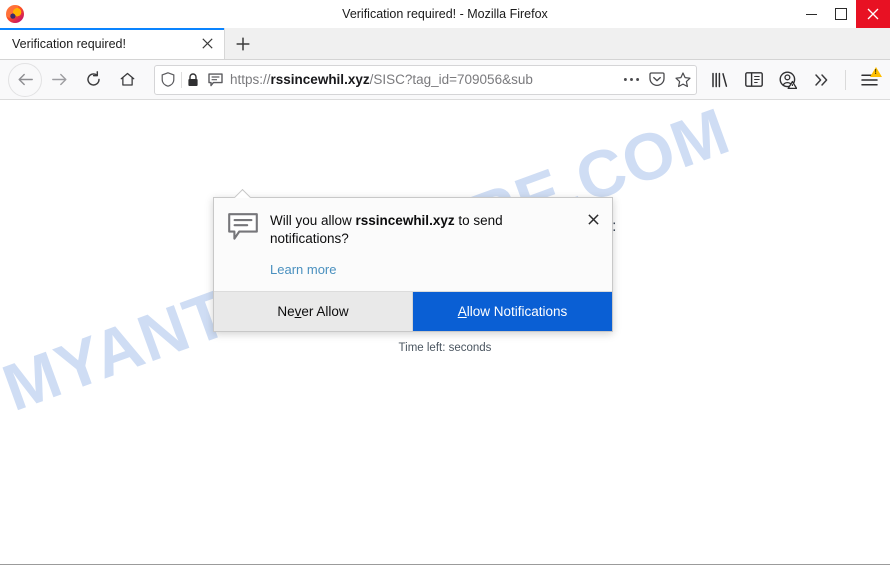 The image size is (890, 565). I want to click on page-actions-button, so click(631, 80).